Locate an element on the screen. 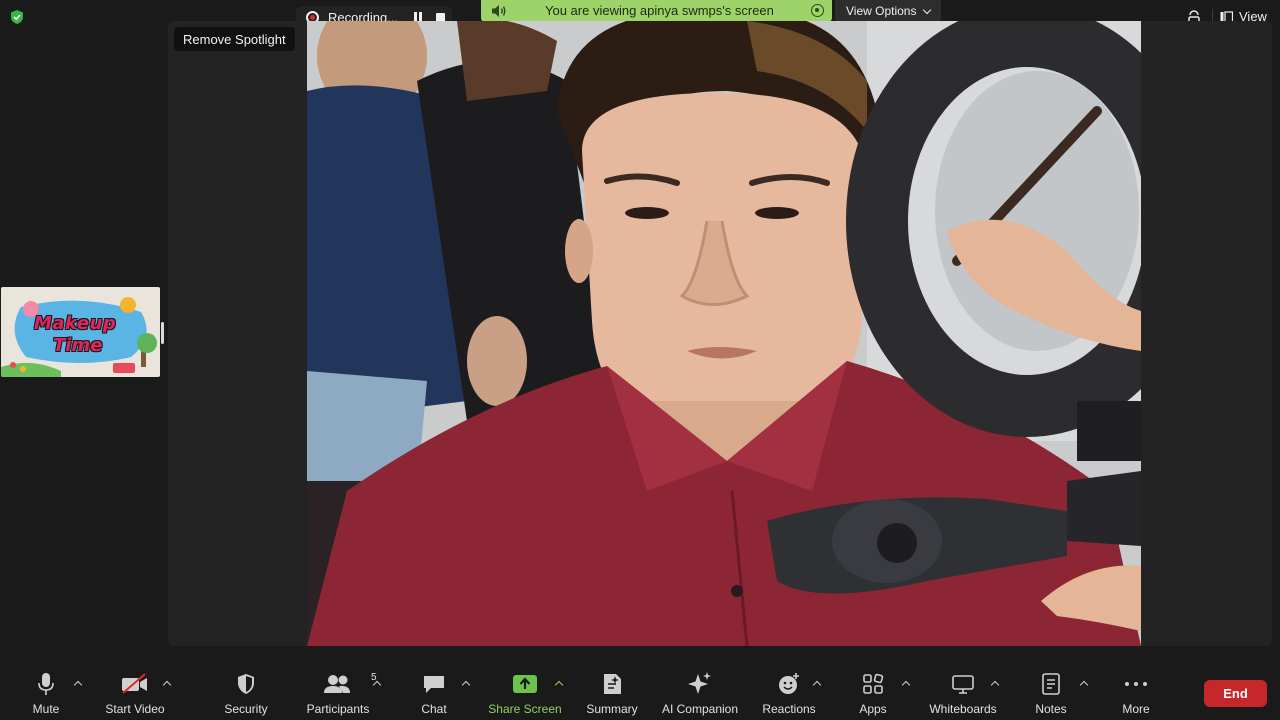 This screenshot has height=720, width=1280. reactions-icon is located at coordinates (789, 684).